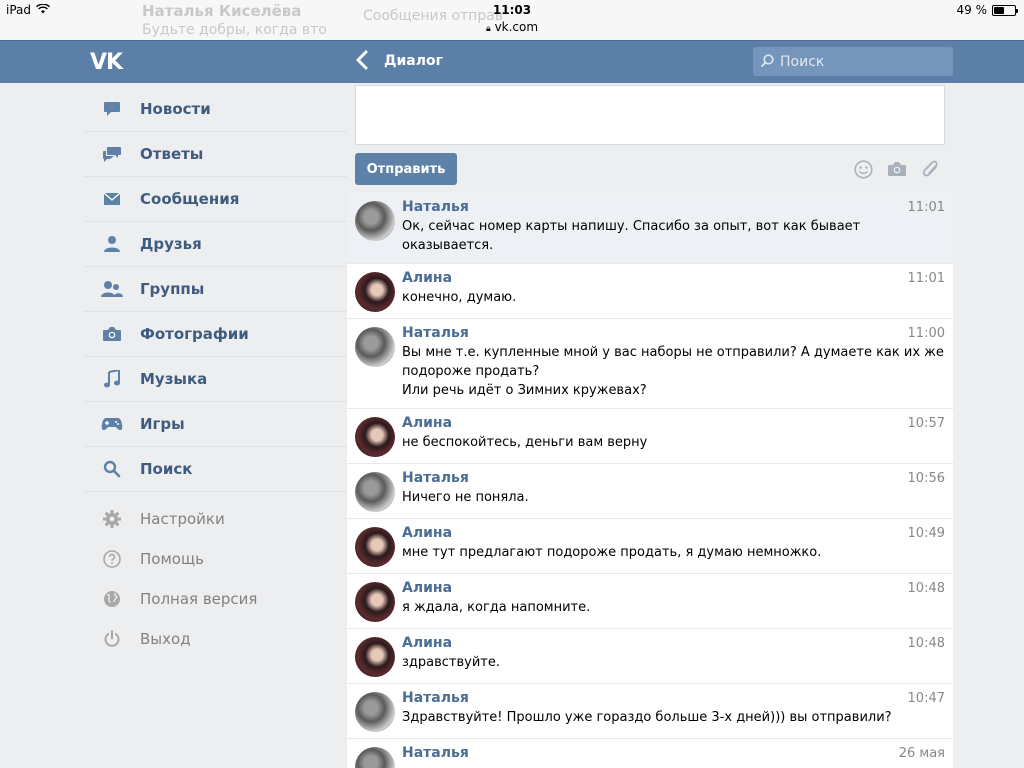  What do you see at coordinates (921, 753) in the screenshot?
I see `message-time: 26 мая` at bounding box center [921, 753].